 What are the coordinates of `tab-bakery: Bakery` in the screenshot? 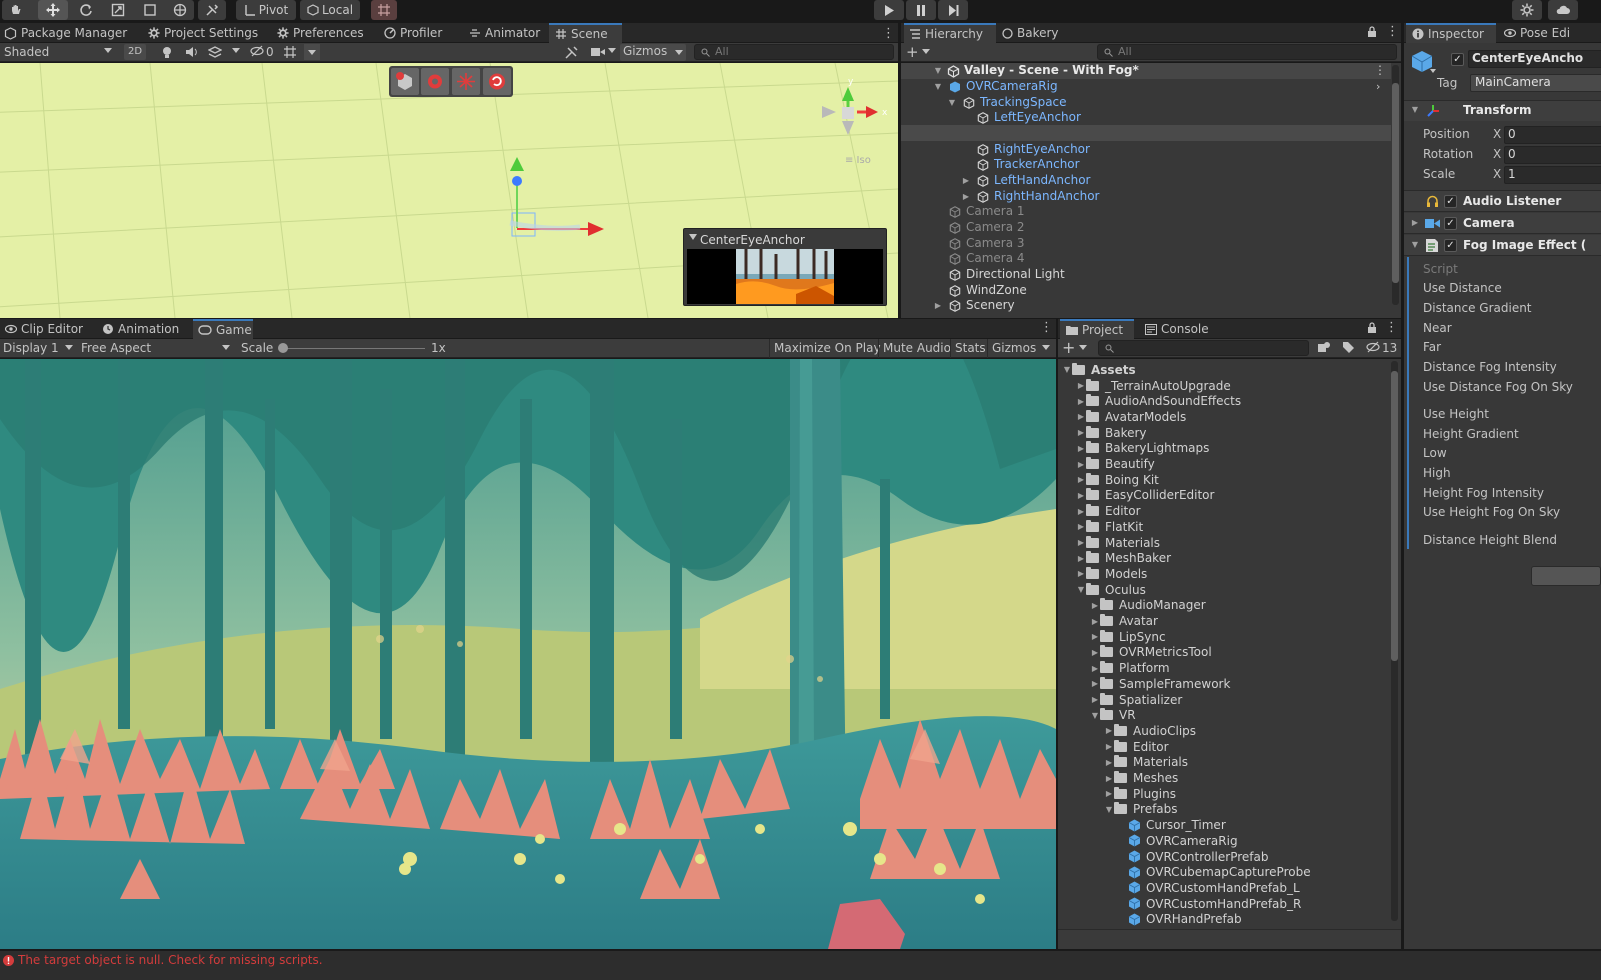 It's located at (1030, 33).